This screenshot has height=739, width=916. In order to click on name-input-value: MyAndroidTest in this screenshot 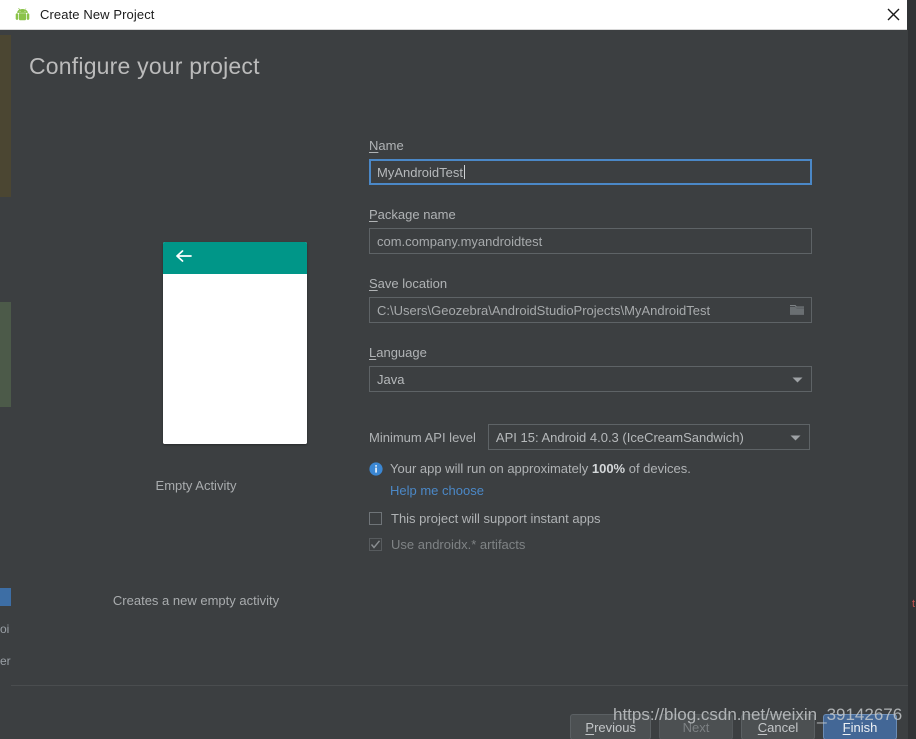, I will do `click(420, 172)`.